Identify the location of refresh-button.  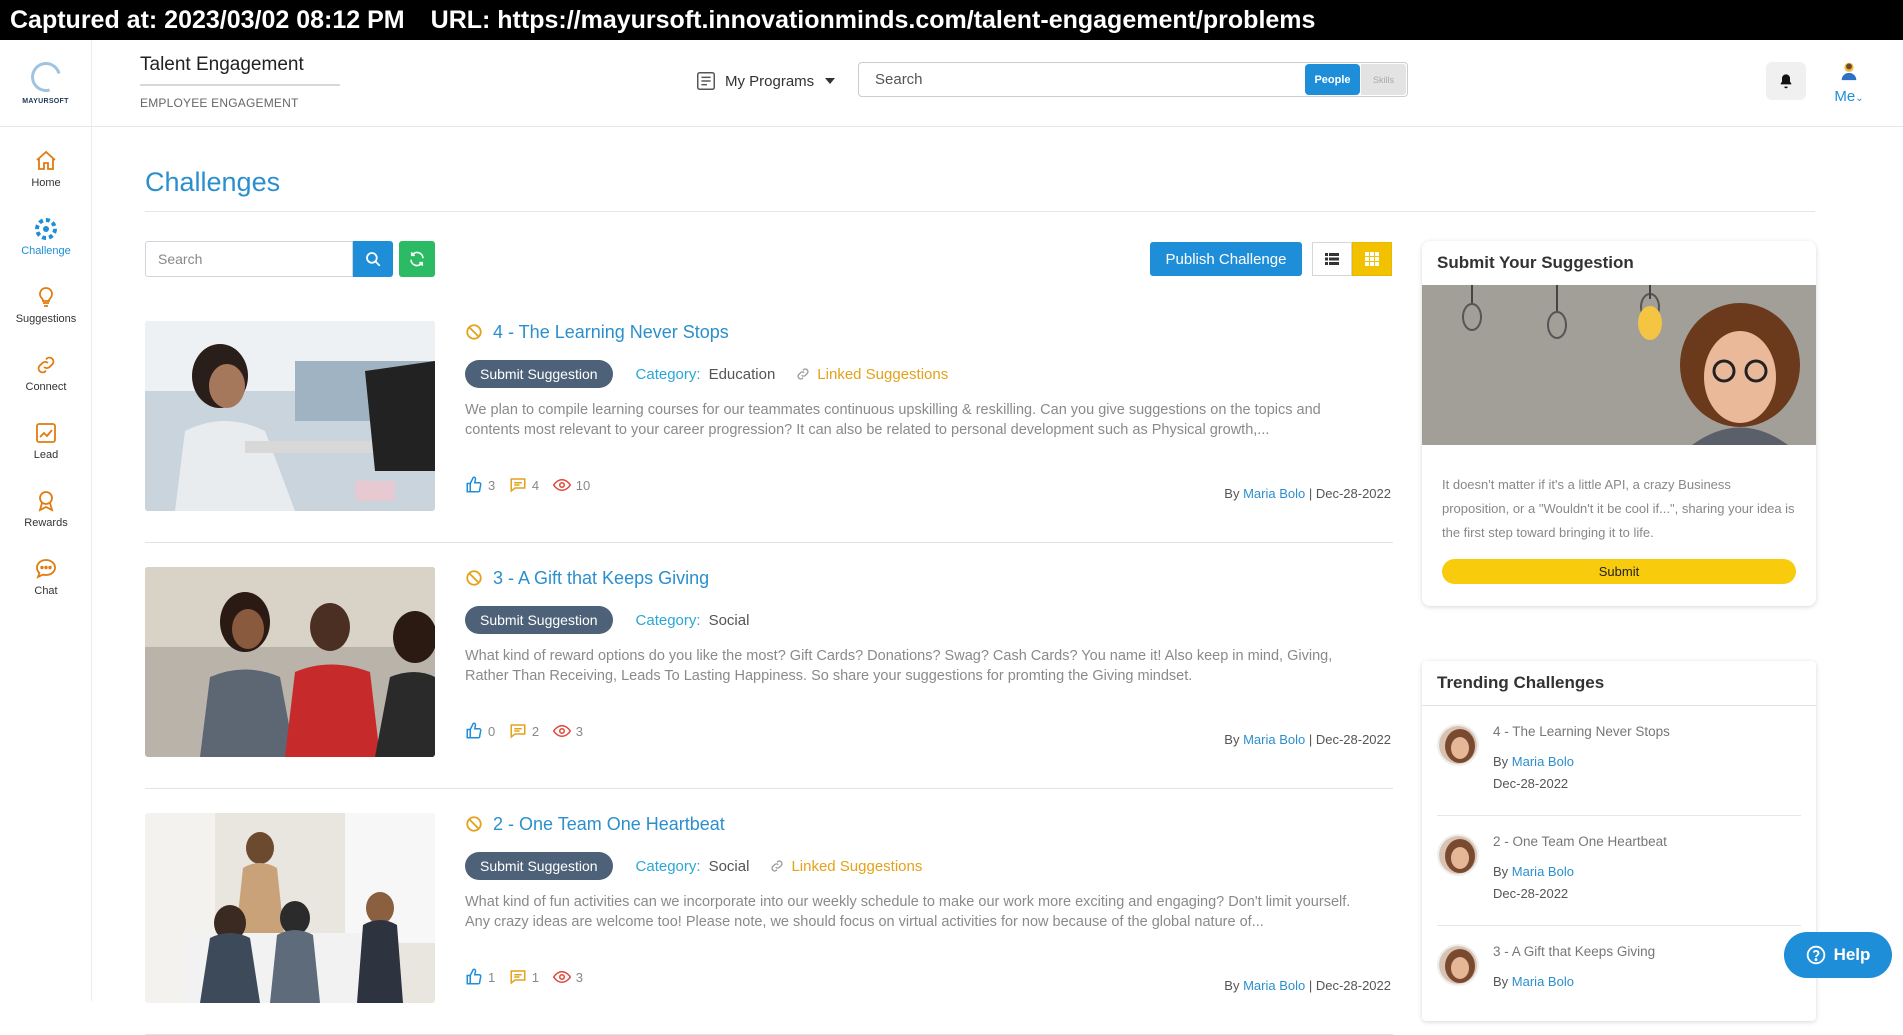
(417, 259).